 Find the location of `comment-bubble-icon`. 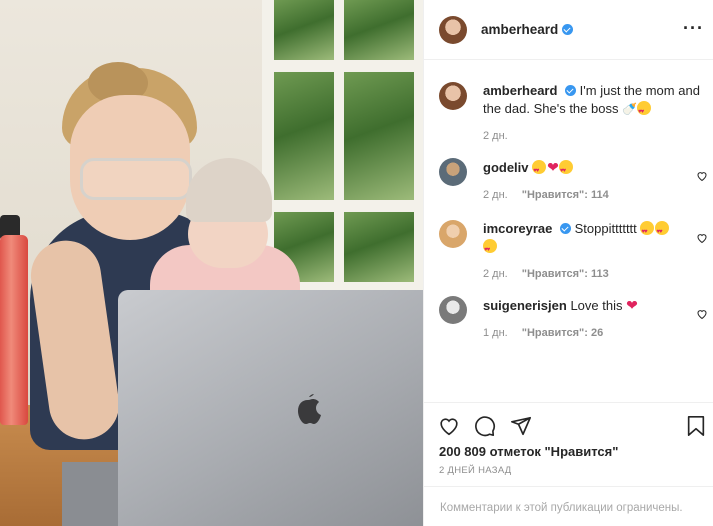

comment-bubble-icon is located at coordinates (485, 426).